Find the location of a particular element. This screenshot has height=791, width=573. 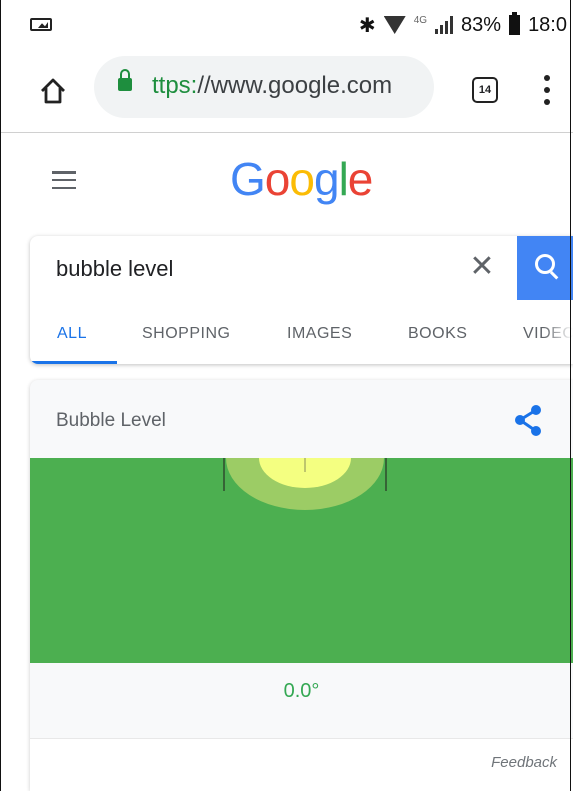

feedback-row: Feedback is located at coordinates (301, 764).